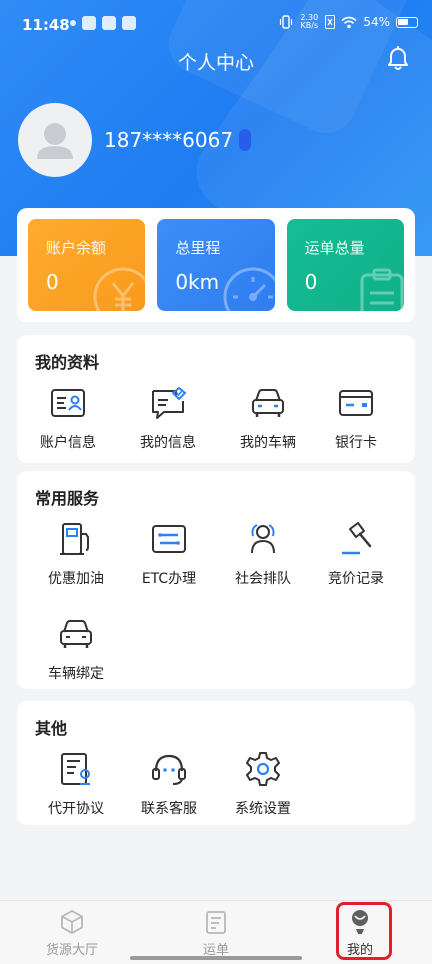  Describe the element at coordinates (76, 674) in the screenshot. I see `grid-item-label: 车辆绑定` at that location.